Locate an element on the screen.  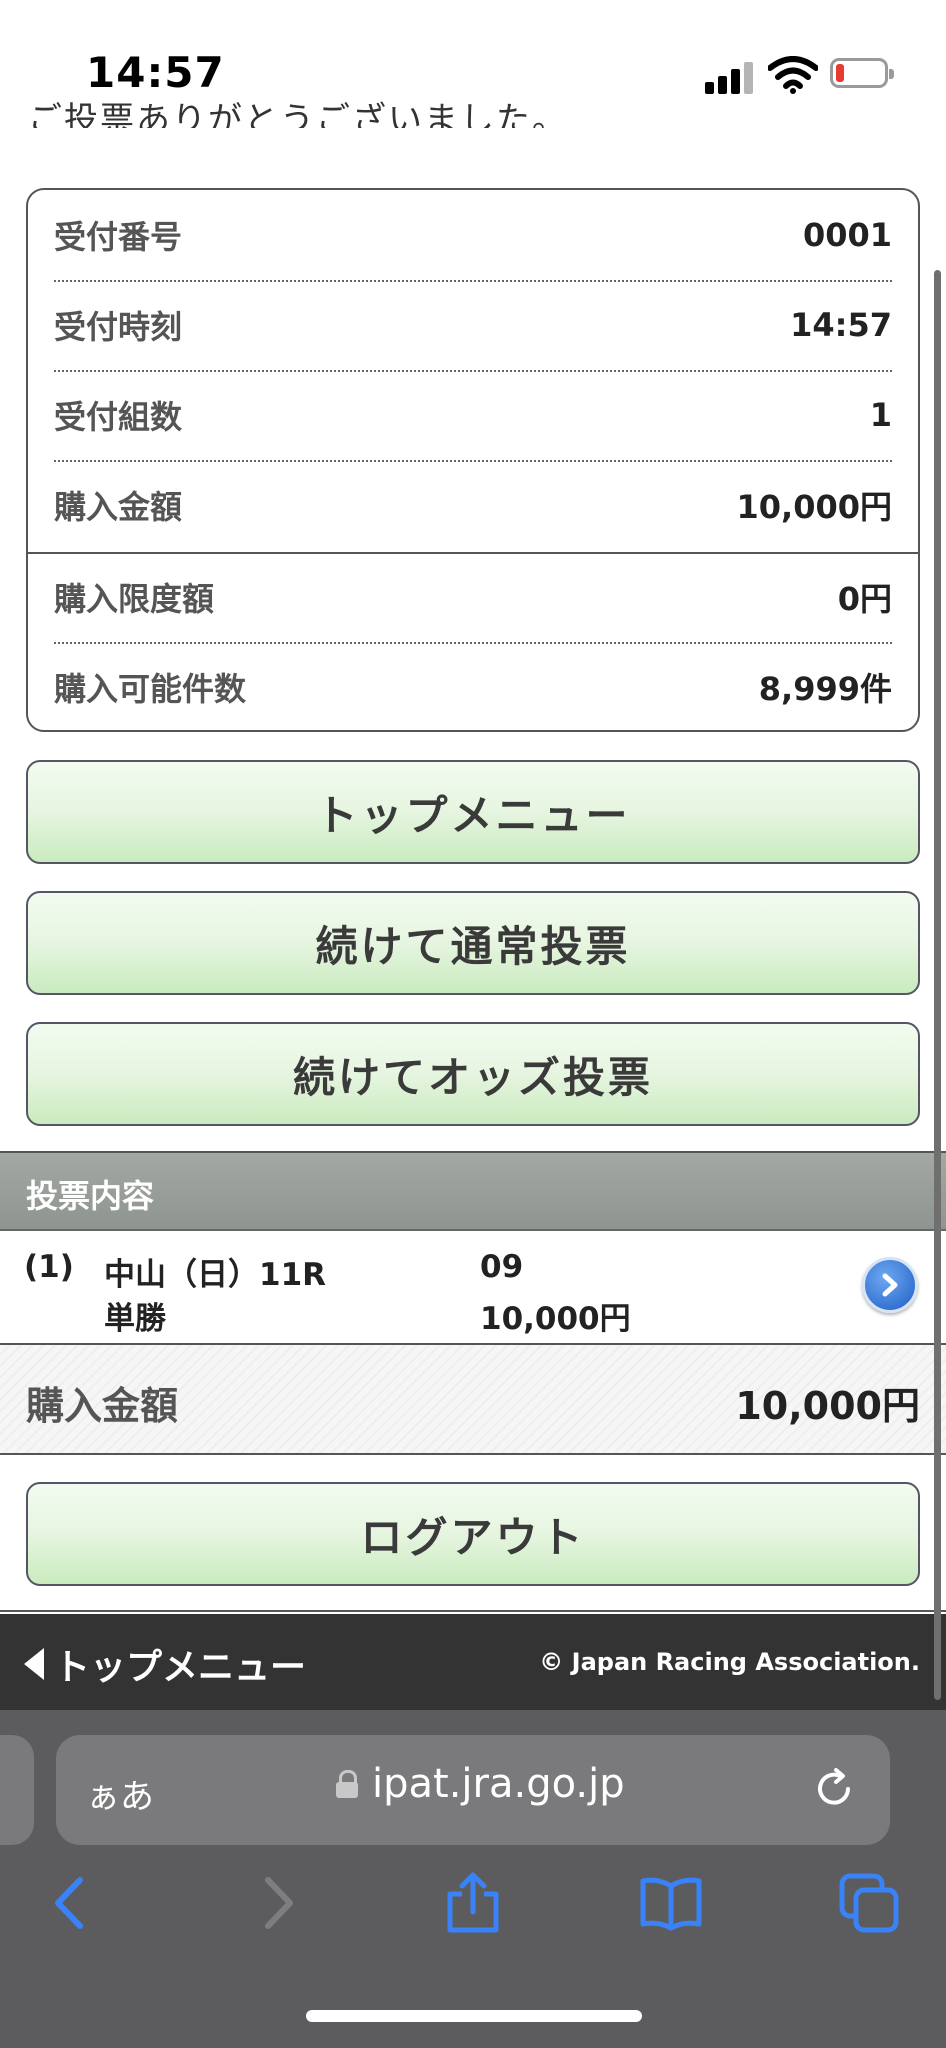
logout-button: ログアウト is located at coordinates (473, 1534).